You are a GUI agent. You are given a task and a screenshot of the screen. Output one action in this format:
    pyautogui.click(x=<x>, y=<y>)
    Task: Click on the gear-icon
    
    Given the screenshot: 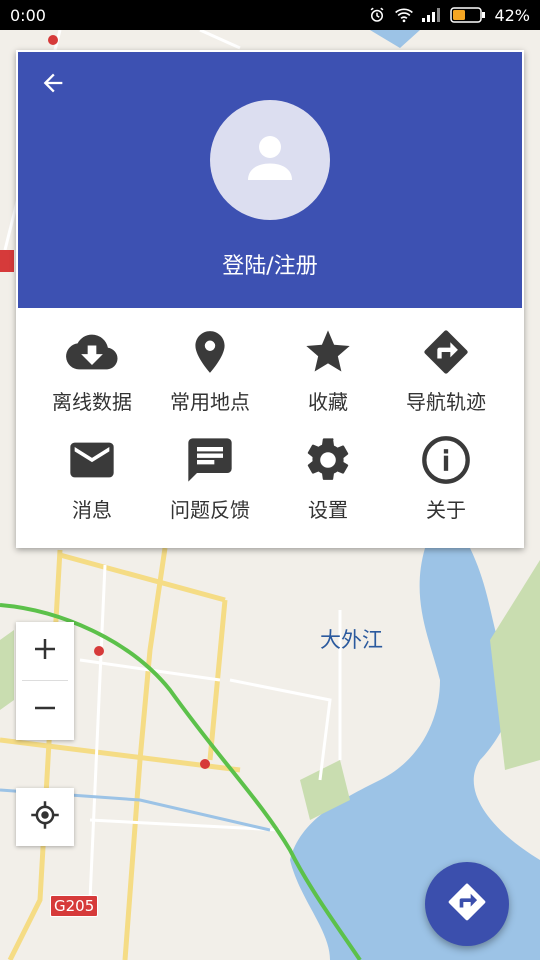 What is the action you would take?
    pyautogui.click(x=328, y=460)
    